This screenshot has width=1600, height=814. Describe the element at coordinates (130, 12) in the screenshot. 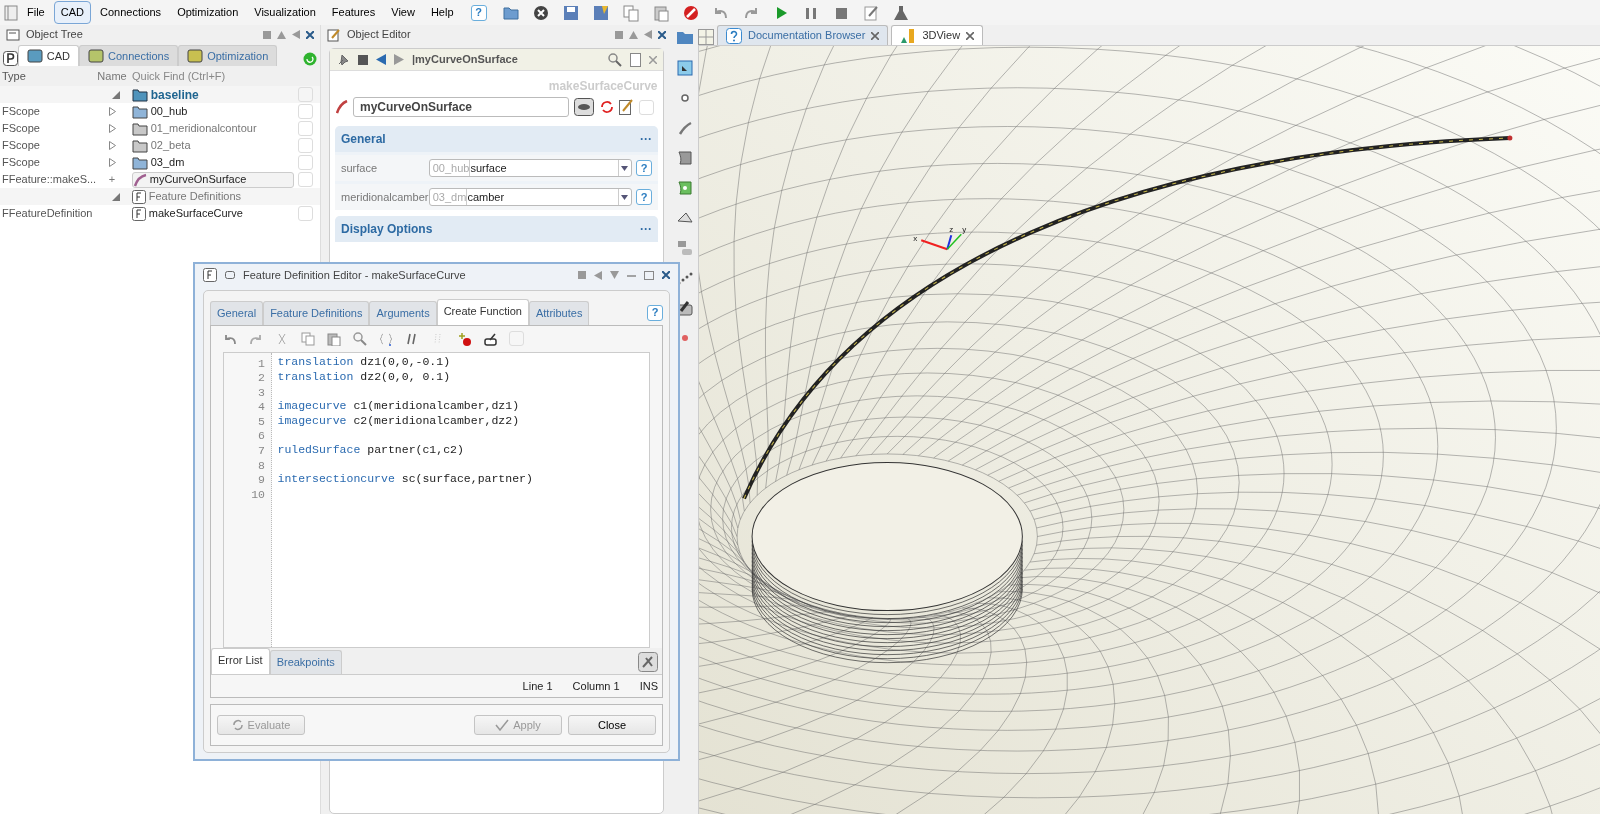

I see `menu-item: Connections` at that location.